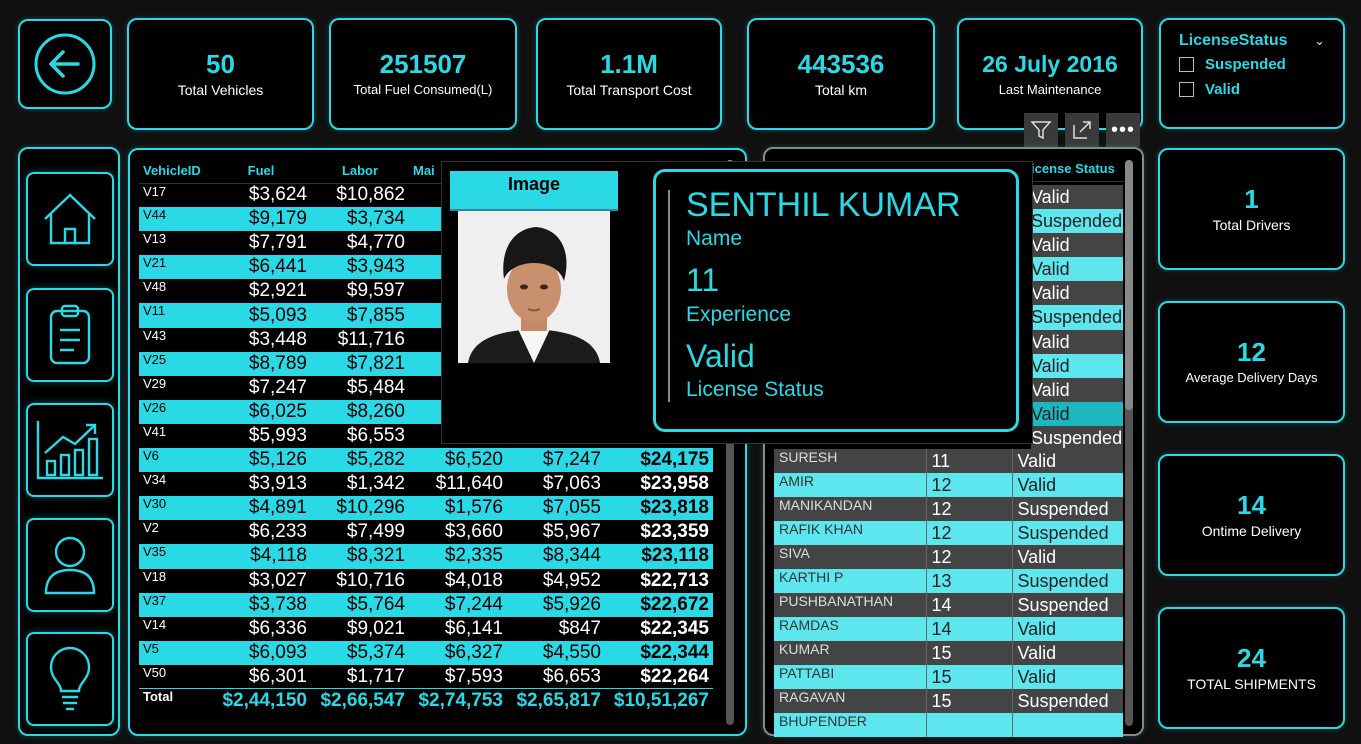 This screenshot has height=744, width=1361. I want to click on table-cell: AMIR, so click(850, 485).